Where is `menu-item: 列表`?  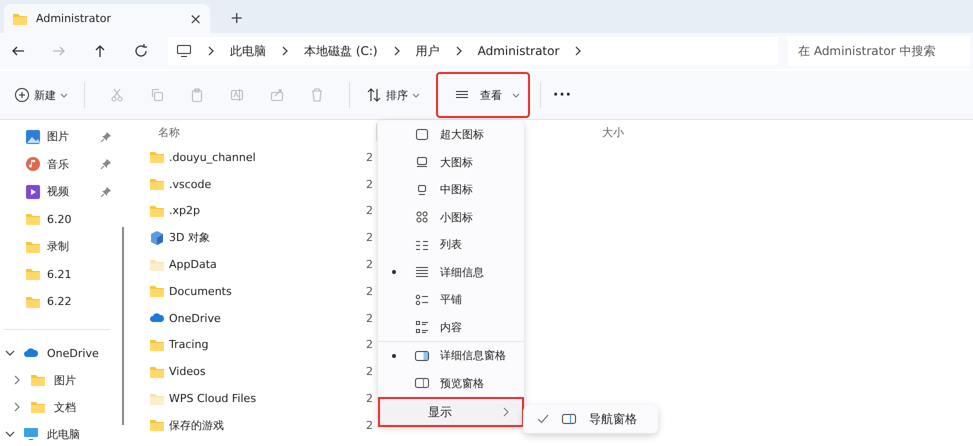
menu-item: 列表 is located at coordinates (451, 244).